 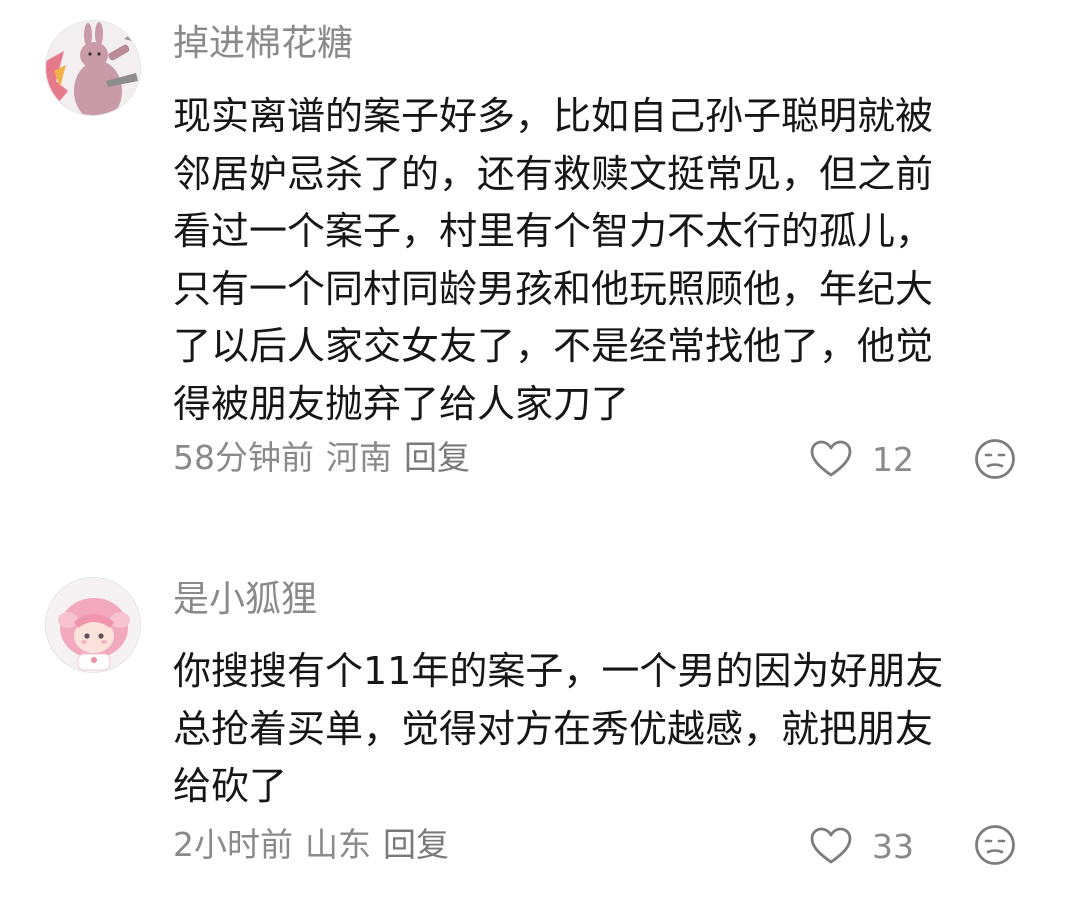 What do you see at coordinates (558, 671) in the screenshot?
I see `comment-line: 你搜搜有个11年的案子，一个男的因为好朋友` at bounding box center [558, 671].